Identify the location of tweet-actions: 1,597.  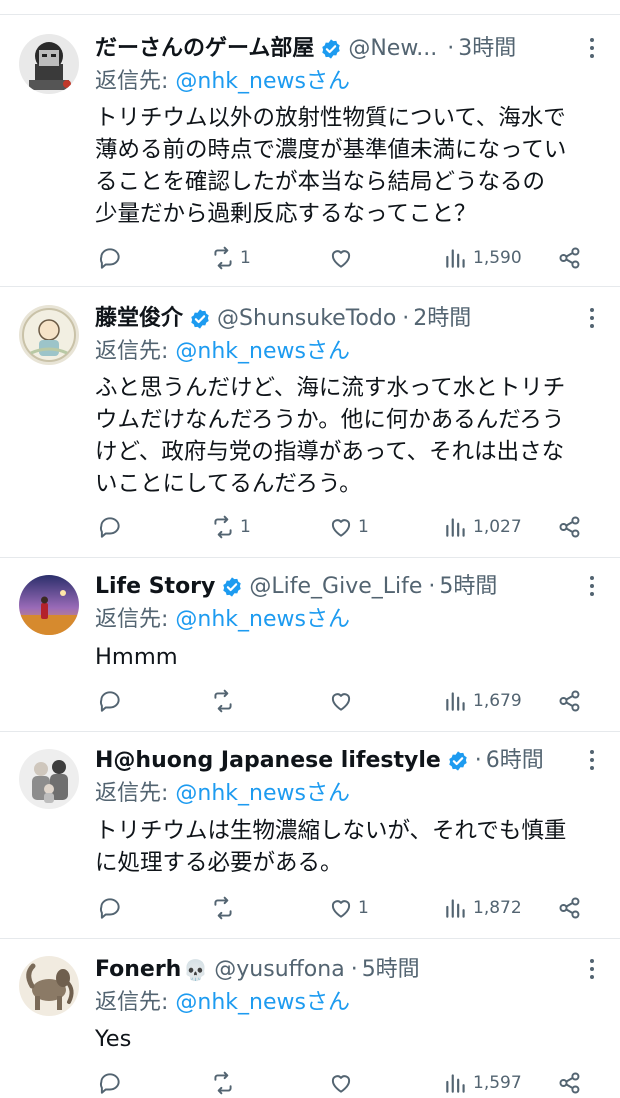
(342, 1083).